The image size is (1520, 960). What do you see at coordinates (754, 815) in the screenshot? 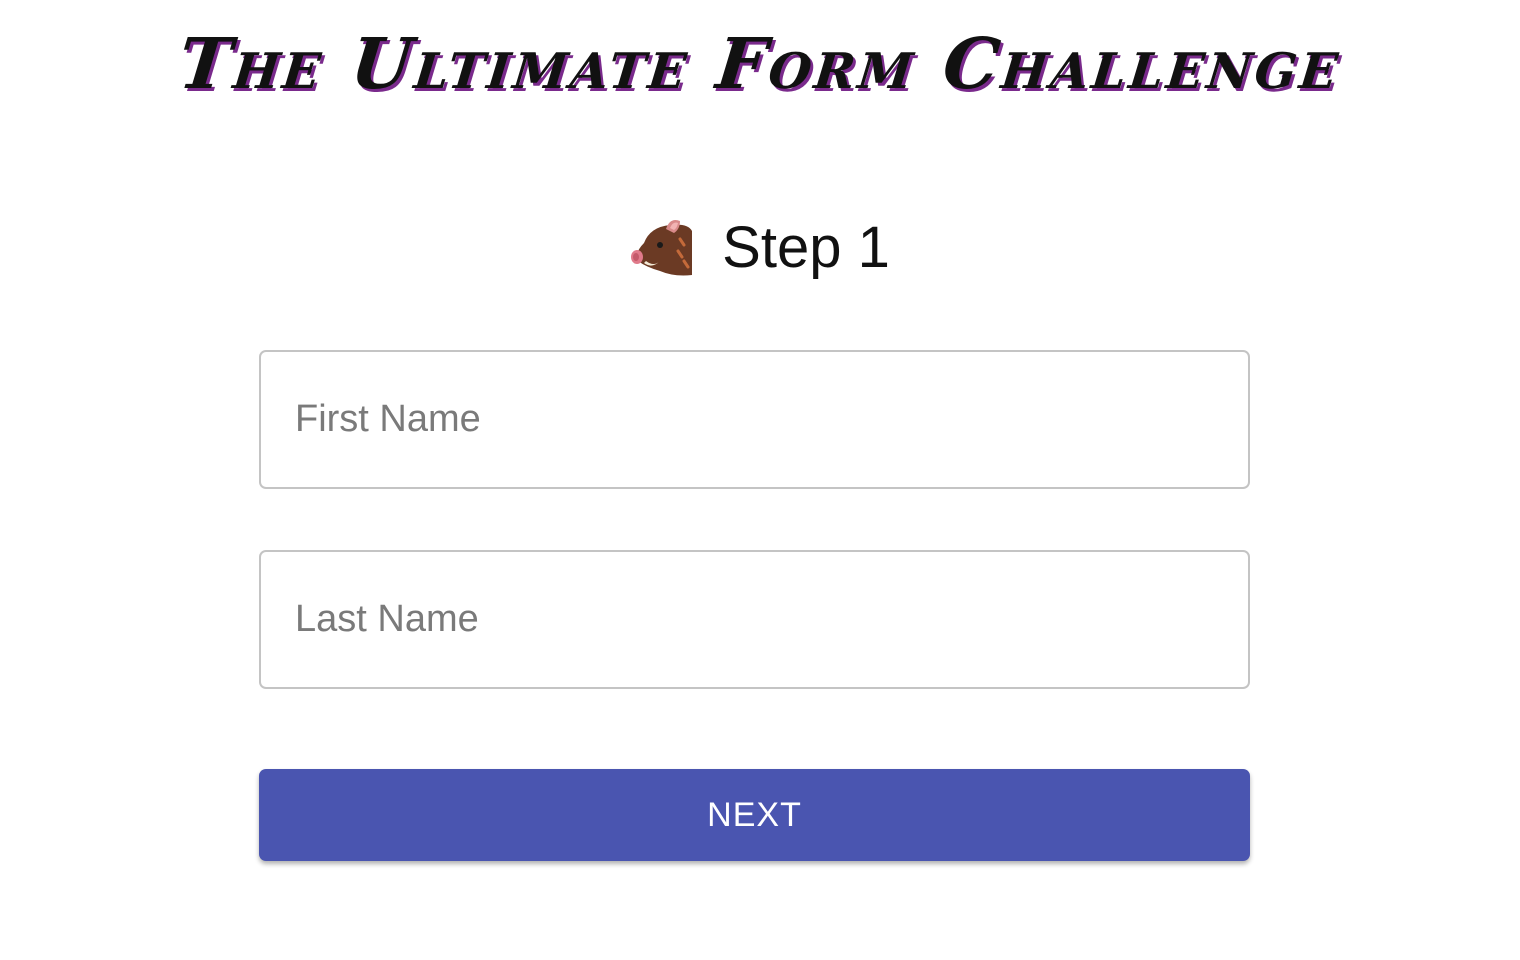
I see `next-button: NEXT` at bounding box center [754, 815].